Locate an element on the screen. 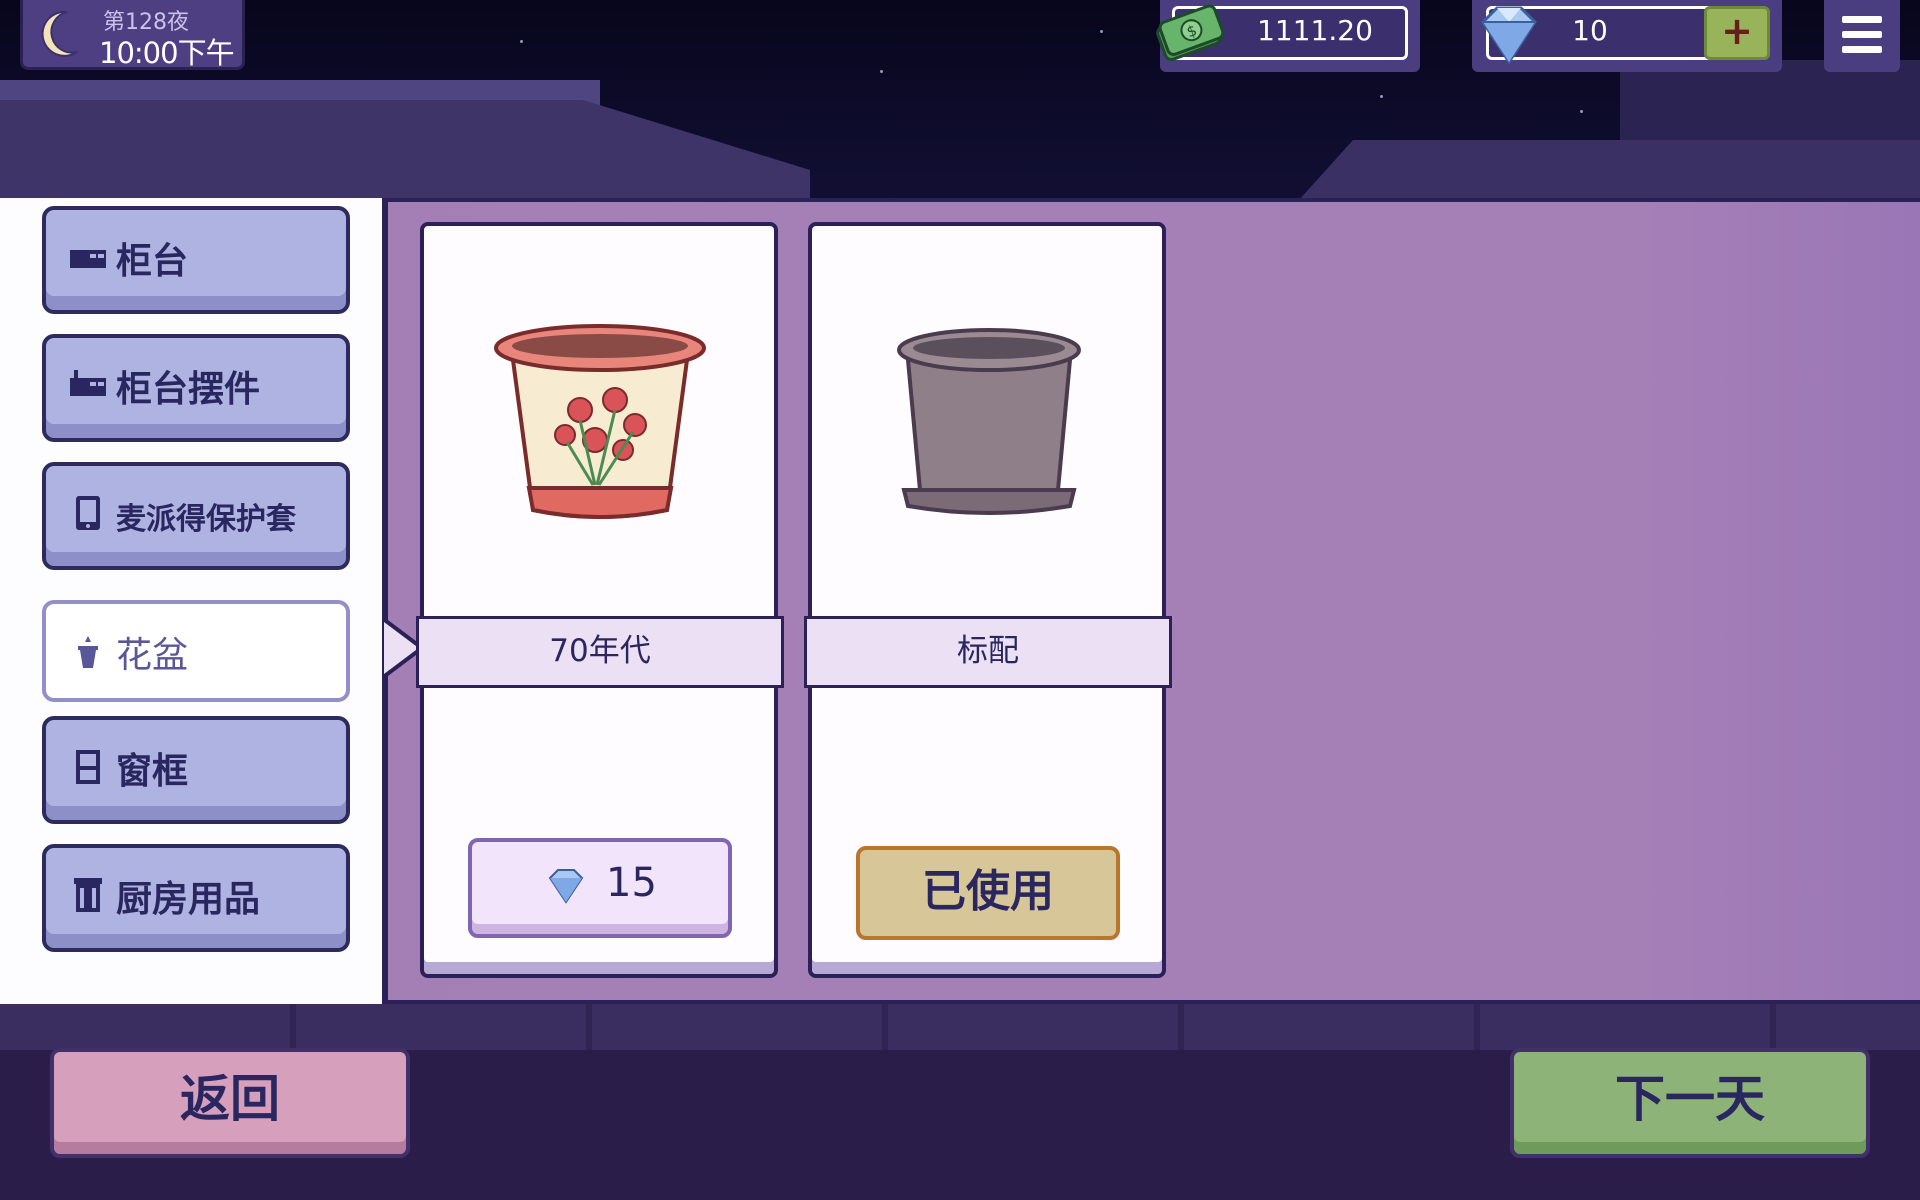  item-name: 70年代 is located at coordinates (600, 652).